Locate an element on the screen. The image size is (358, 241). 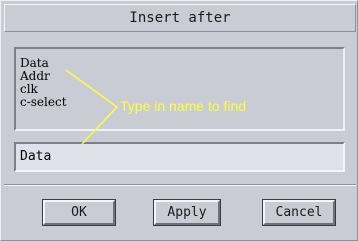
name-search-input: Data is located at coordinates (179, 157).